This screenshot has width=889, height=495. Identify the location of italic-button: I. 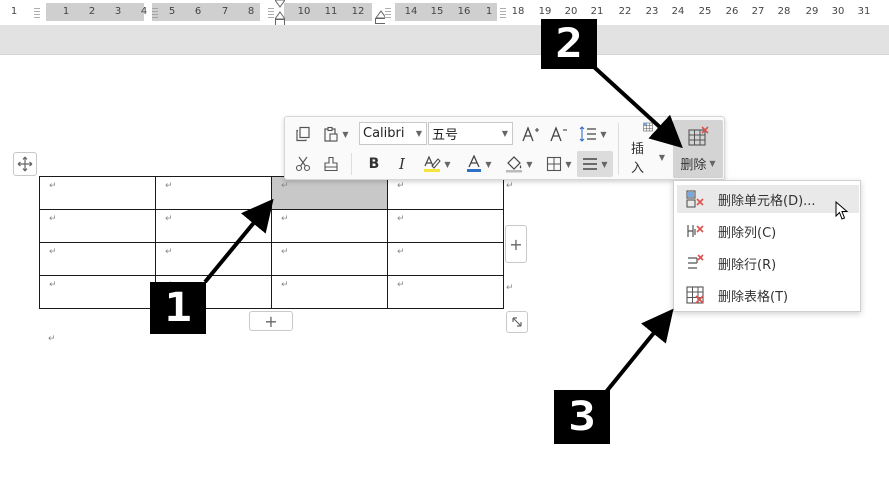
(402, 164).